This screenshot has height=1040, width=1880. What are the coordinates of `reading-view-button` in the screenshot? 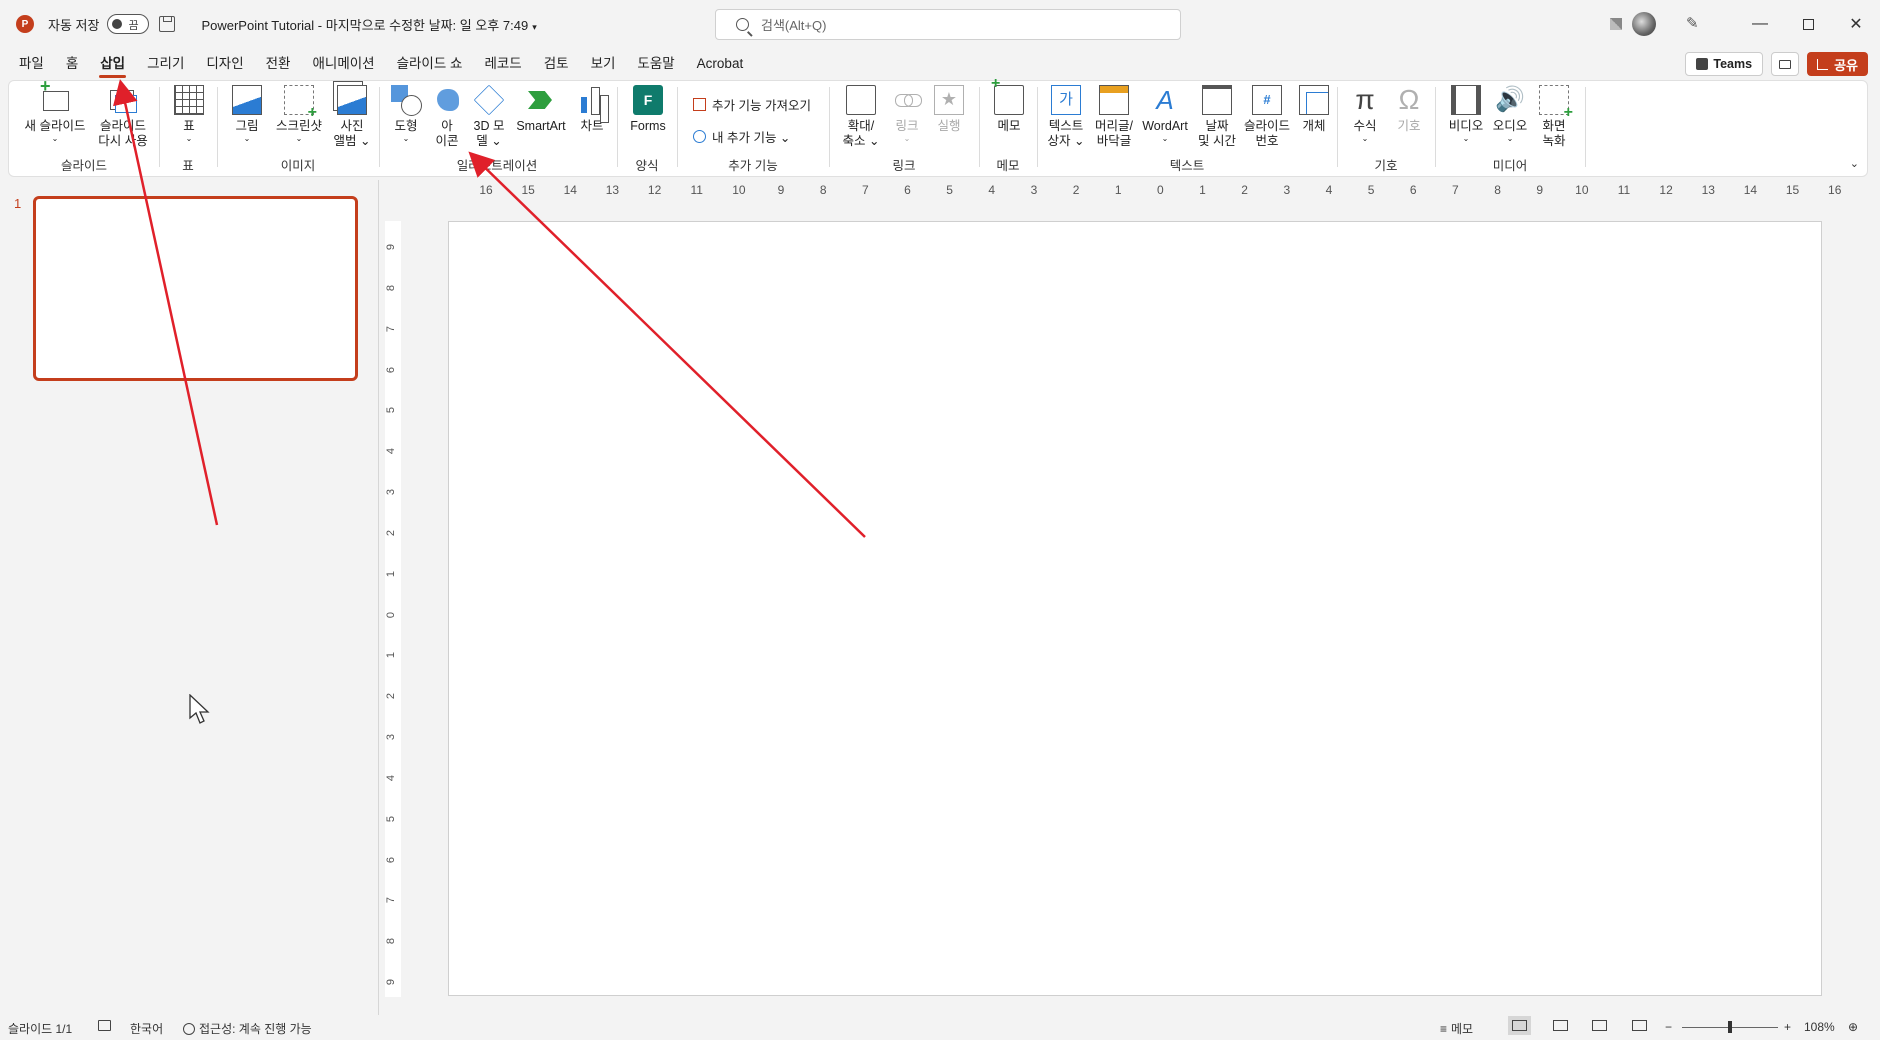 It's located at (1599, 1025).